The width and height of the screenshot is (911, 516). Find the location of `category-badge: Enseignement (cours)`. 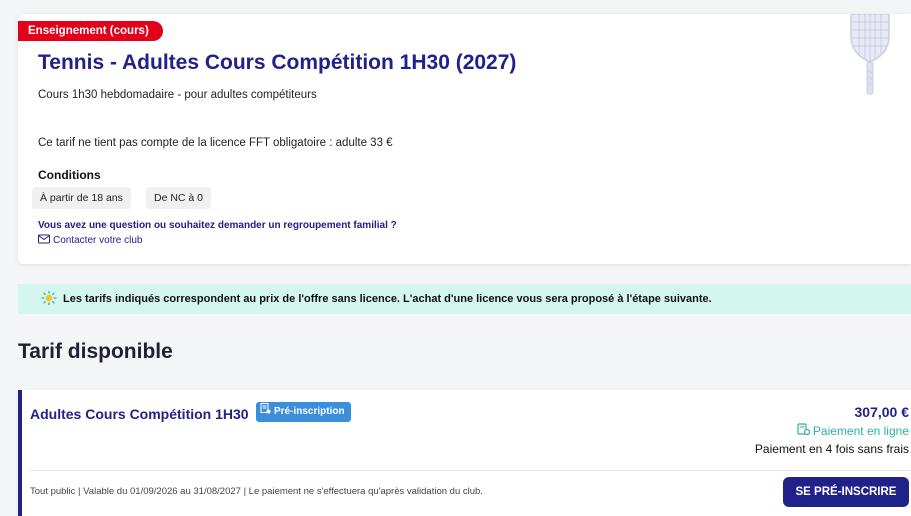

category-badge: Enseignement (cours) is located at coordinates (90, 31).